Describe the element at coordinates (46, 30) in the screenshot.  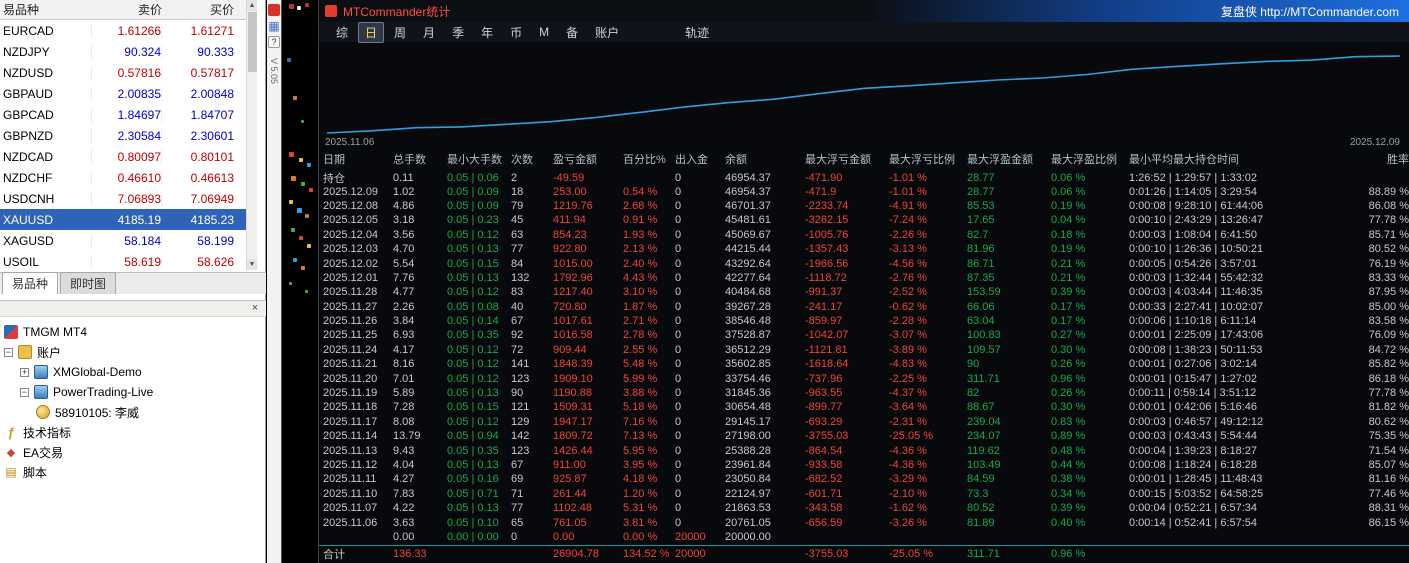
I see `symbol-name: EURCAD` at that location.